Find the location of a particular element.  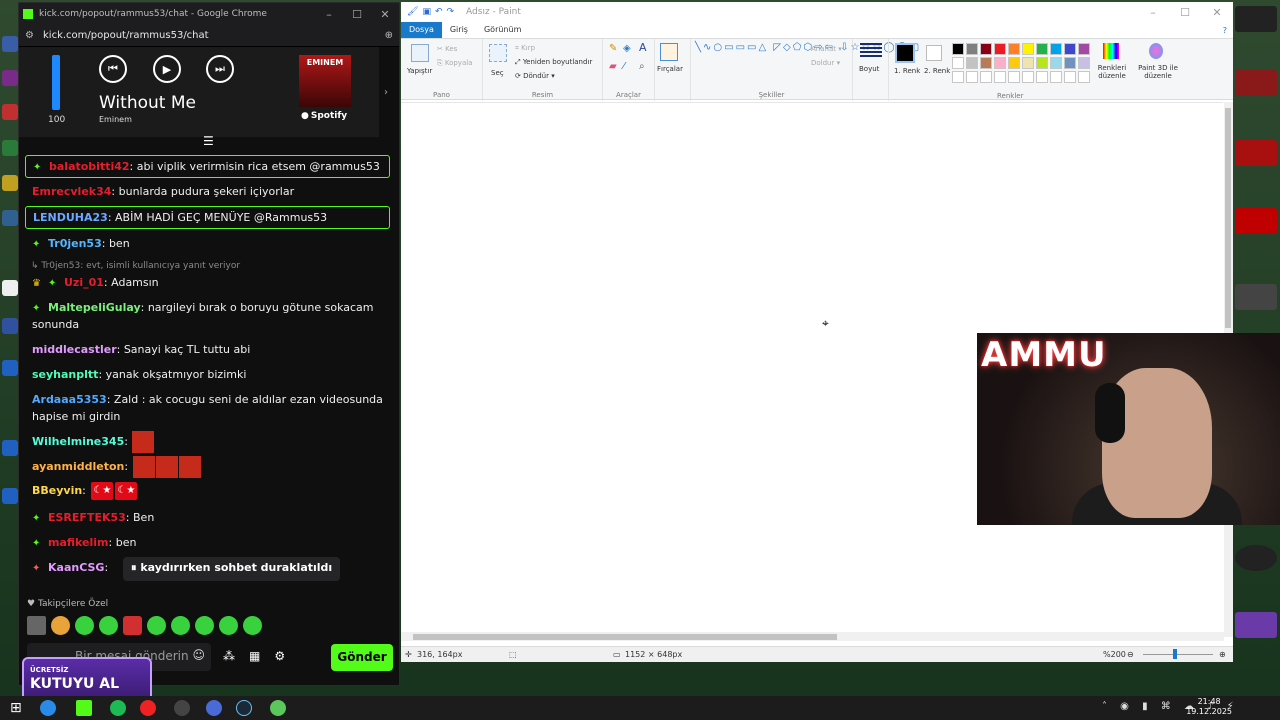

volume-slider is located at coordinates (56, 82).